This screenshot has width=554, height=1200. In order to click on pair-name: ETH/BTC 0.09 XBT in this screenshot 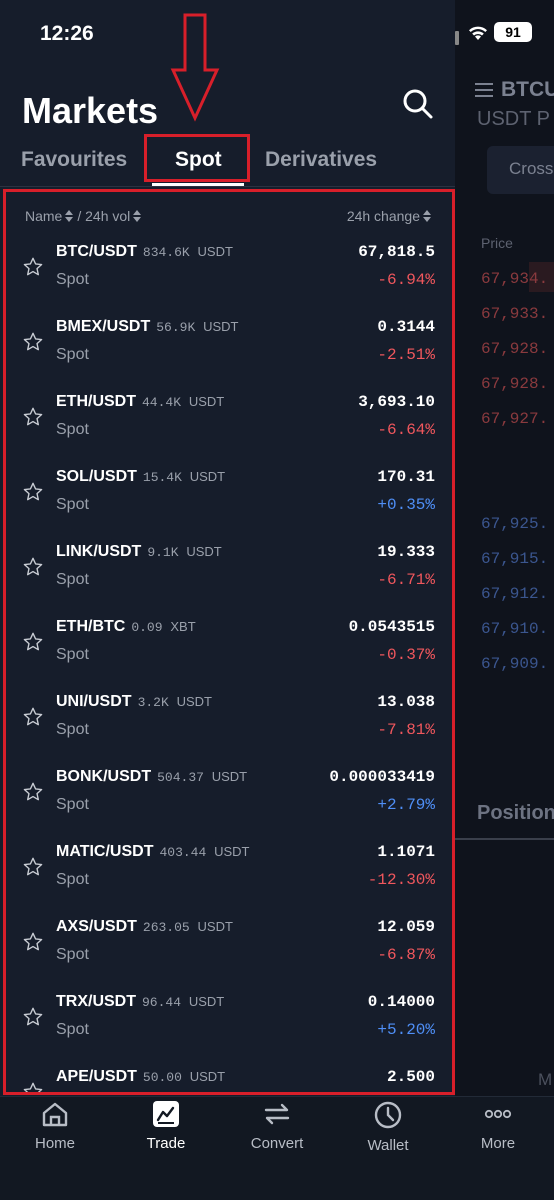, I will do `click(126, 627)`.